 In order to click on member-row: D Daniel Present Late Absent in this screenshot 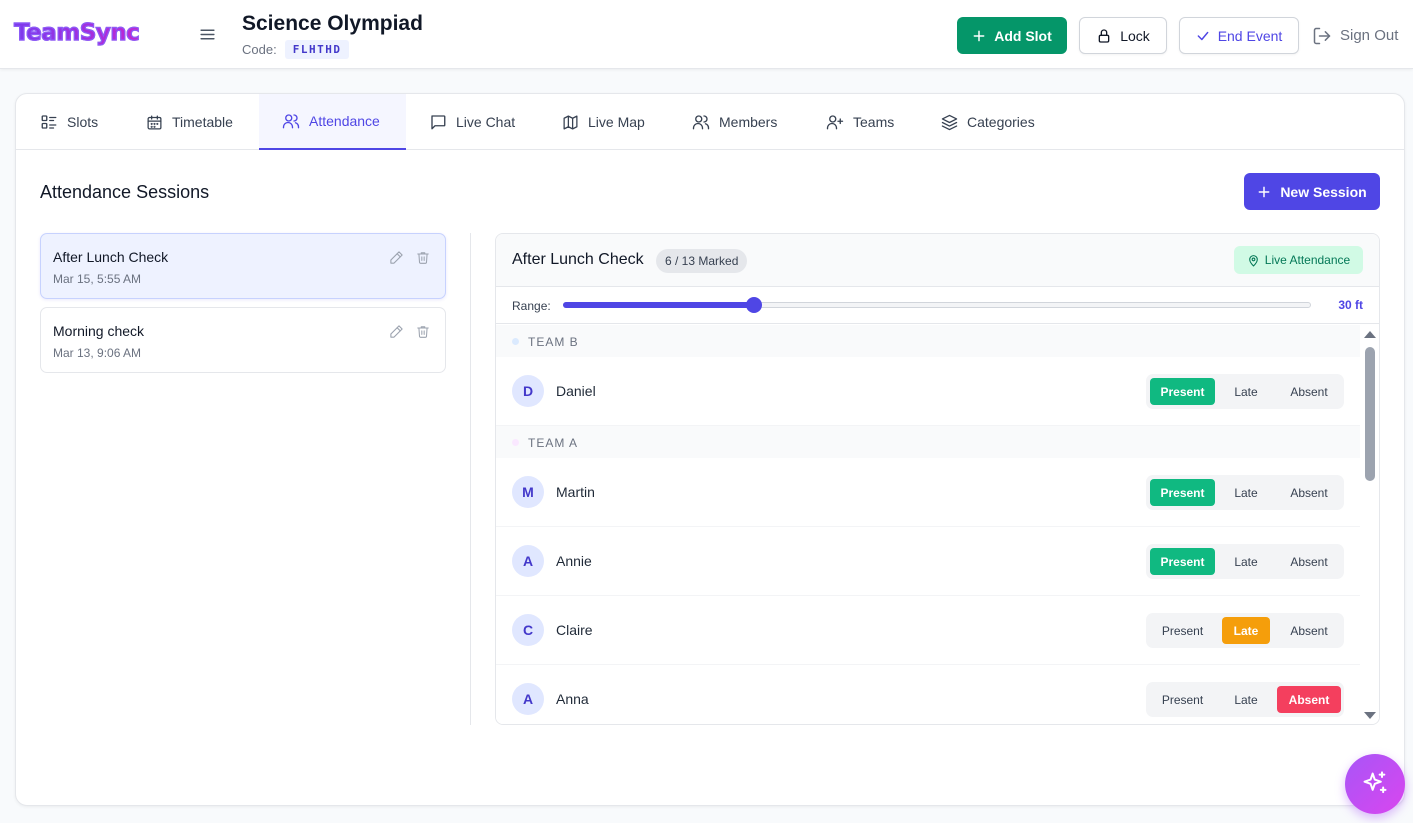, I will do `click(928, 391)`.